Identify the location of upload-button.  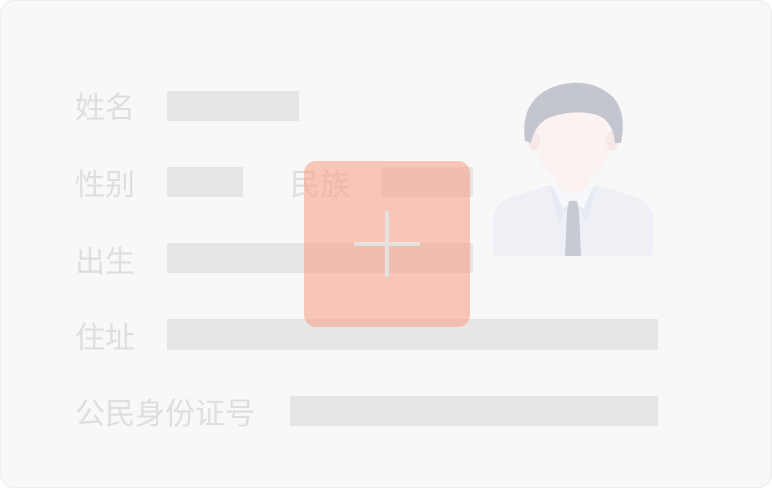
(387, 244).